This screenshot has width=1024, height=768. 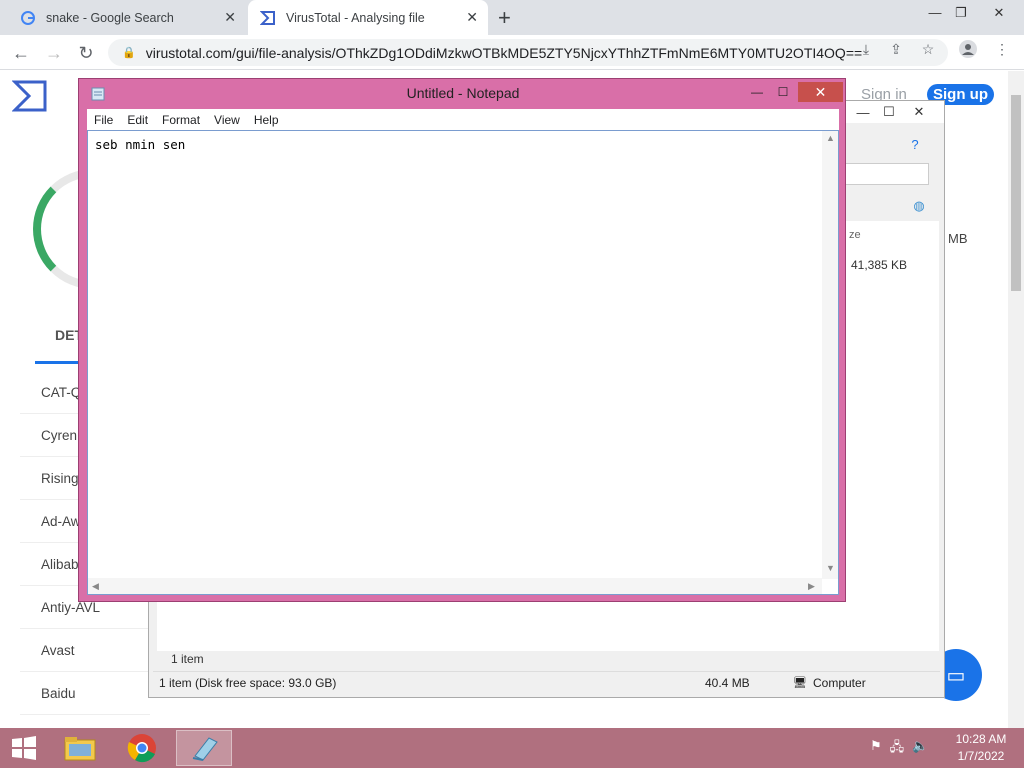 I want to click on scrollbar-thumb, so click(x=1016, y=193).